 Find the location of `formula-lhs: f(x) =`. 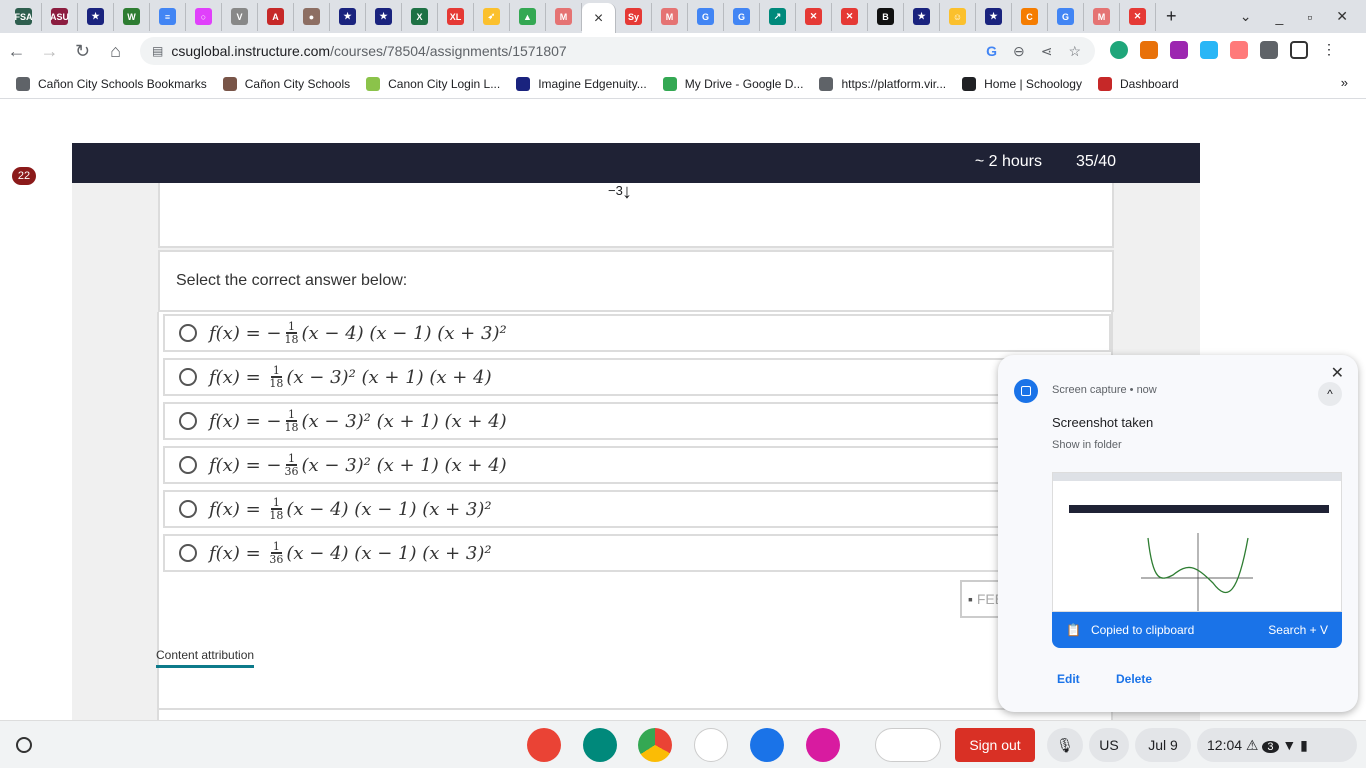

formula-lhs: f(x) = is located at coordinates (235, 553).